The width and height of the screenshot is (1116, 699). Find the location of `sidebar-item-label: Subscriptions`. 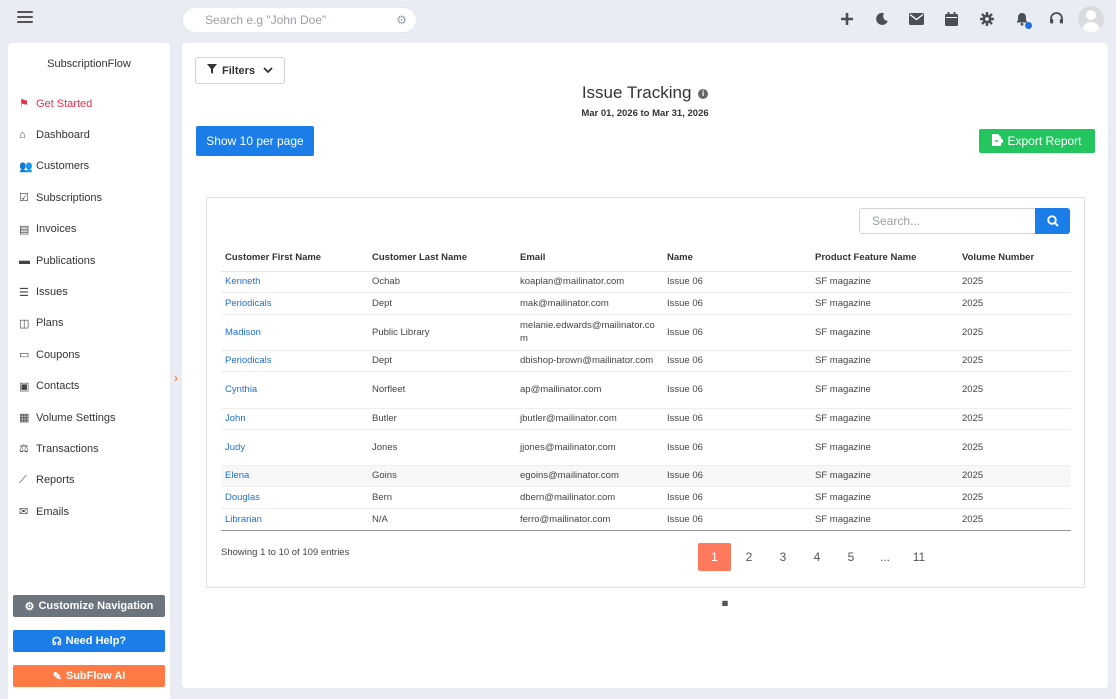

sidebar-item-label: Subscriptions is located at coordinates (69, 197).